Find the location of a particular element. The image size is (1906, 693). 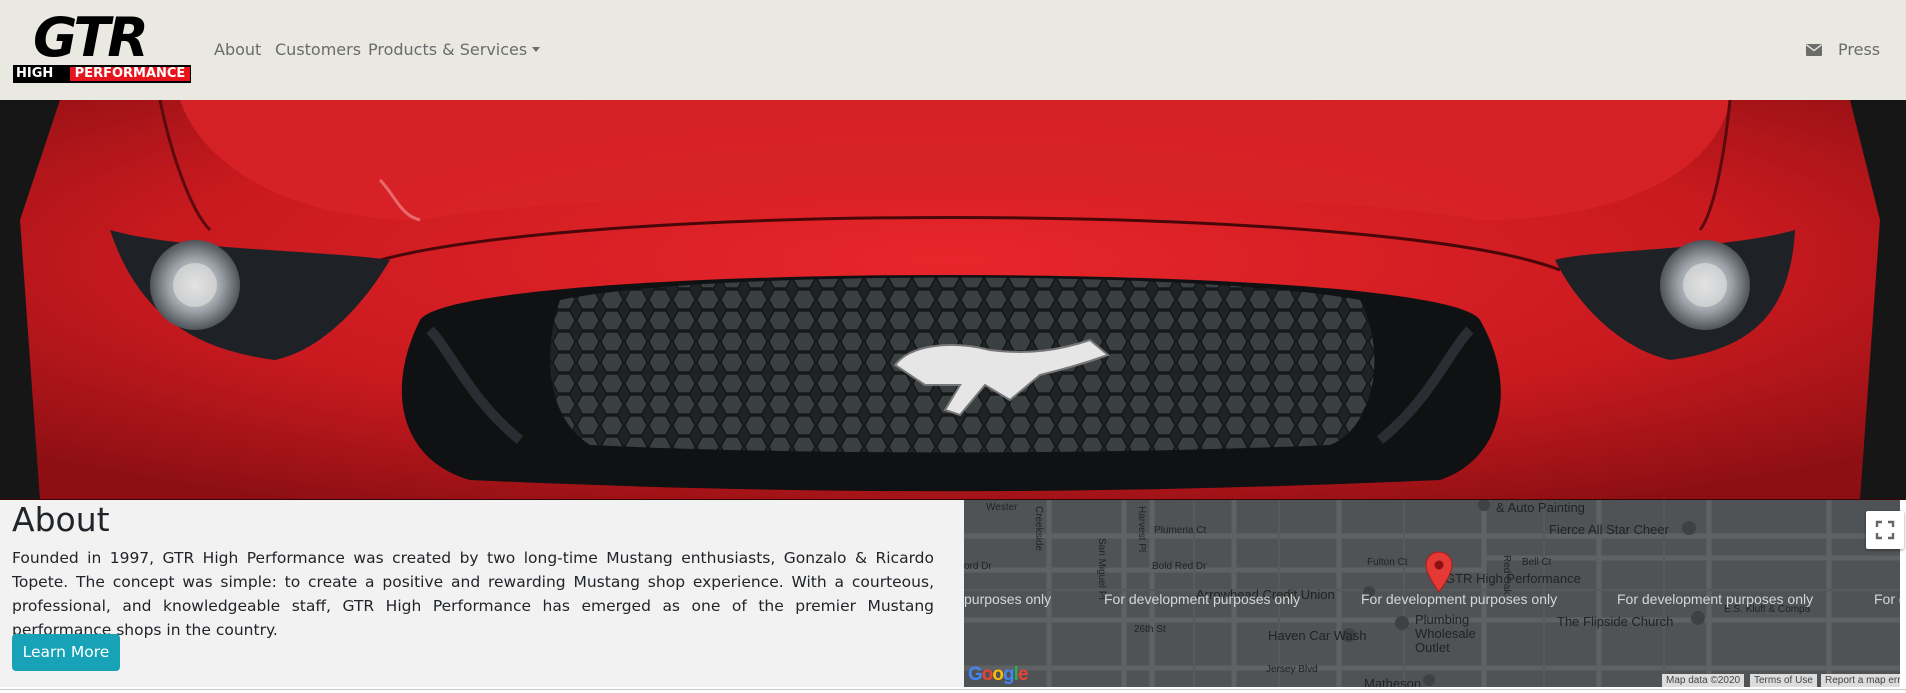

map-pin-icon is located at coordinates (1439, 572).